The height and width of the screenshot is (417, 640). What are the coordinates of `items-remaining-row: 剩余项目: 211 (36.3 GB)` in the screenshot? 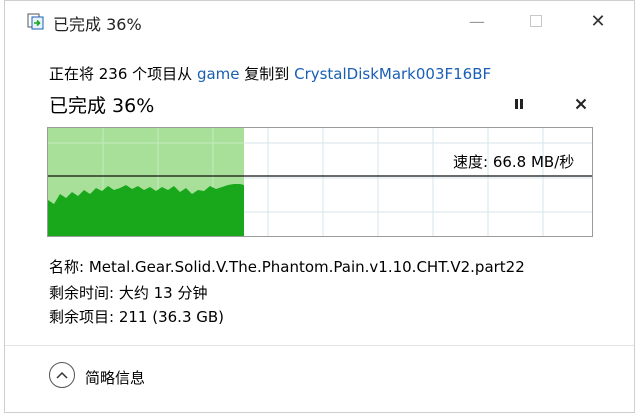 It's located at (136, 316).